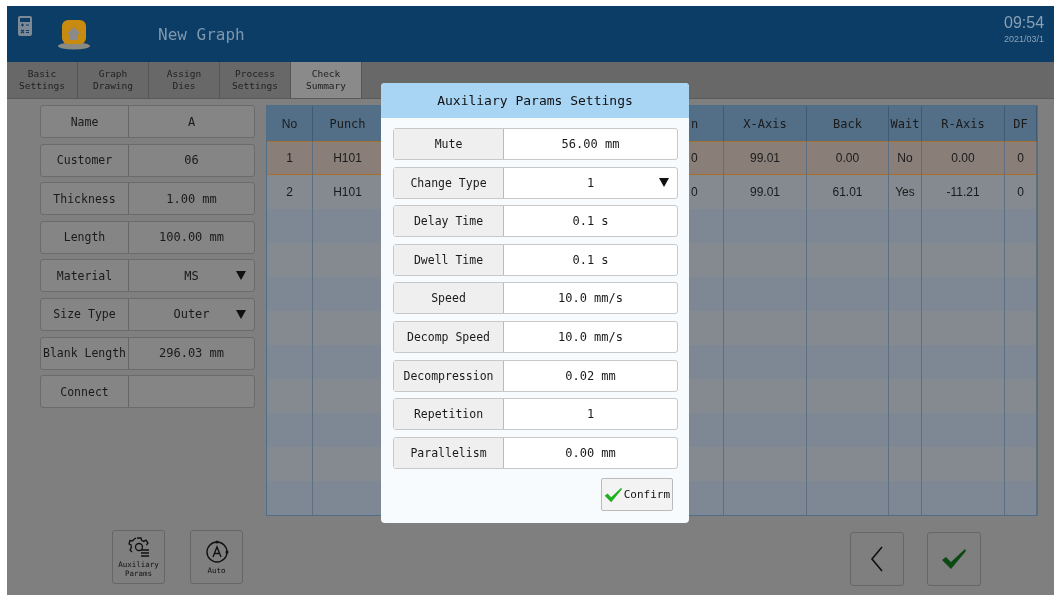 The height and width of the screenshot is (595, 1054). I want to click on confirm-button, so click(954, 559).